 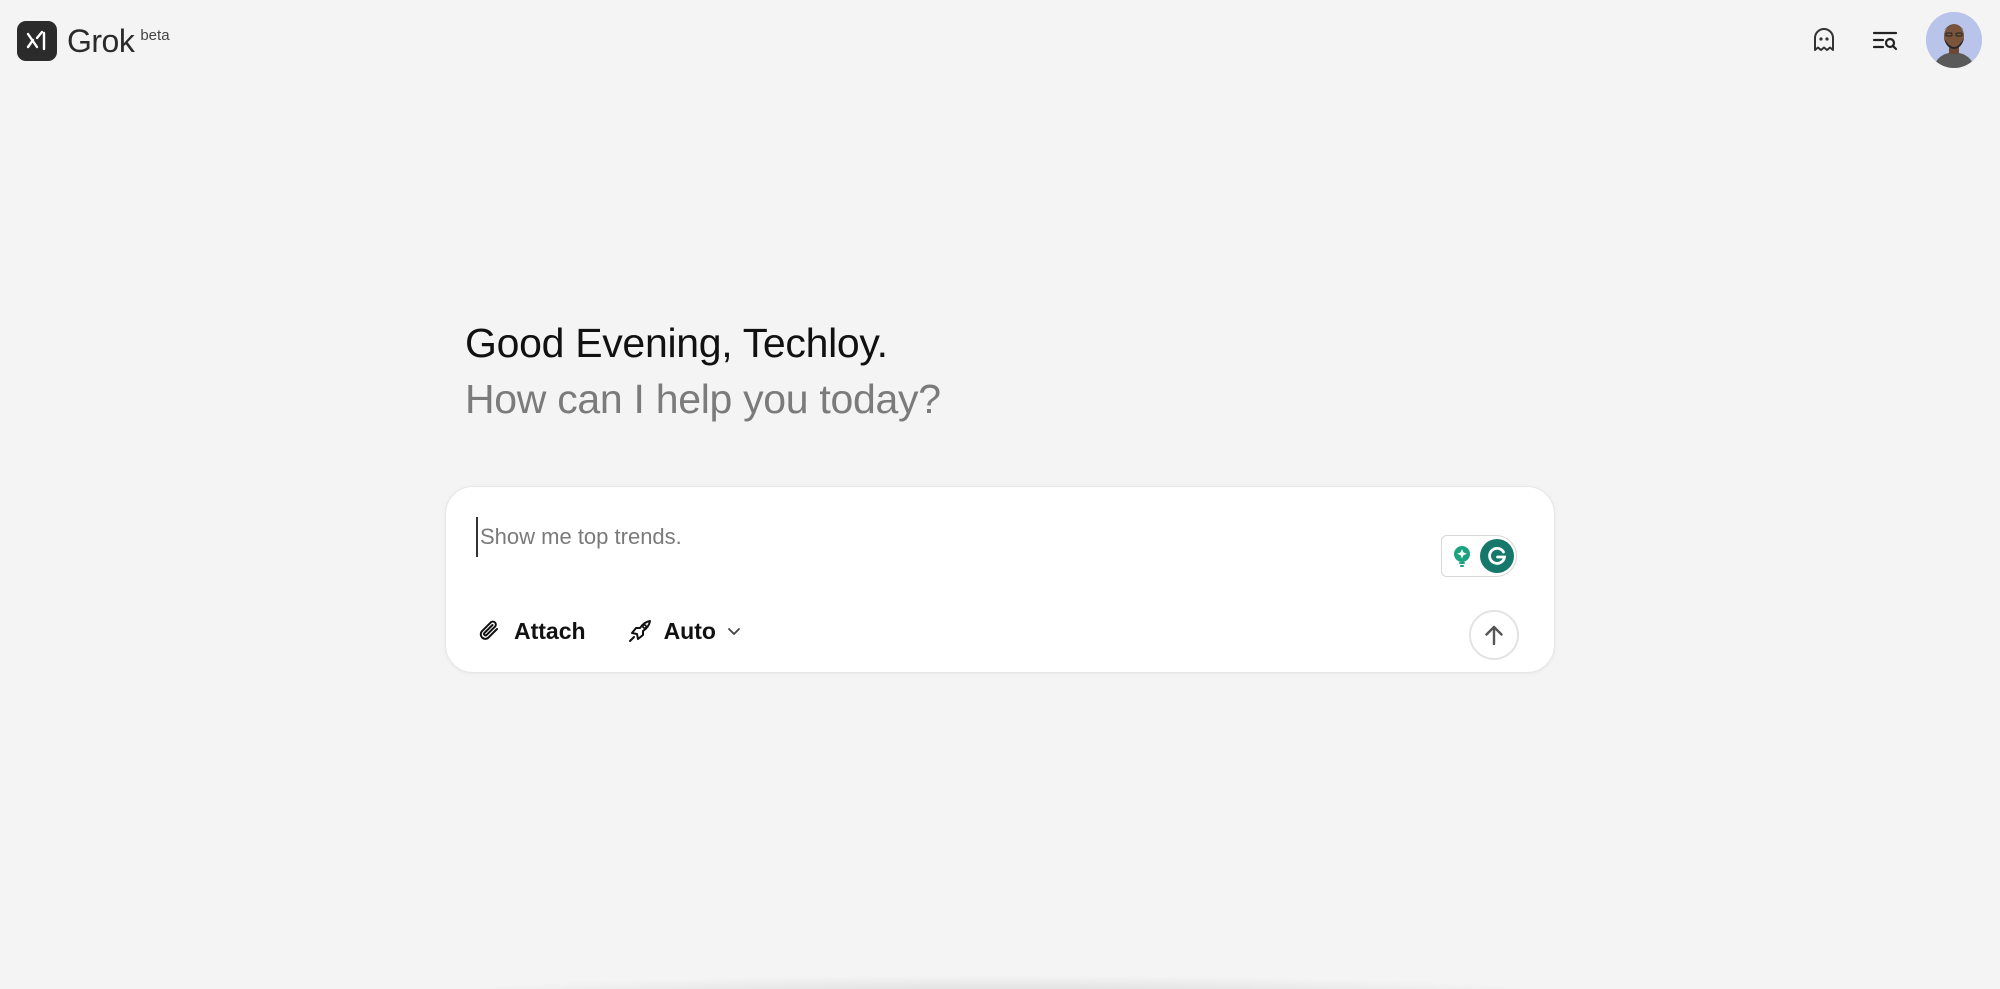 I want to click on beta-badge: beta, so click(x=155, y=35).